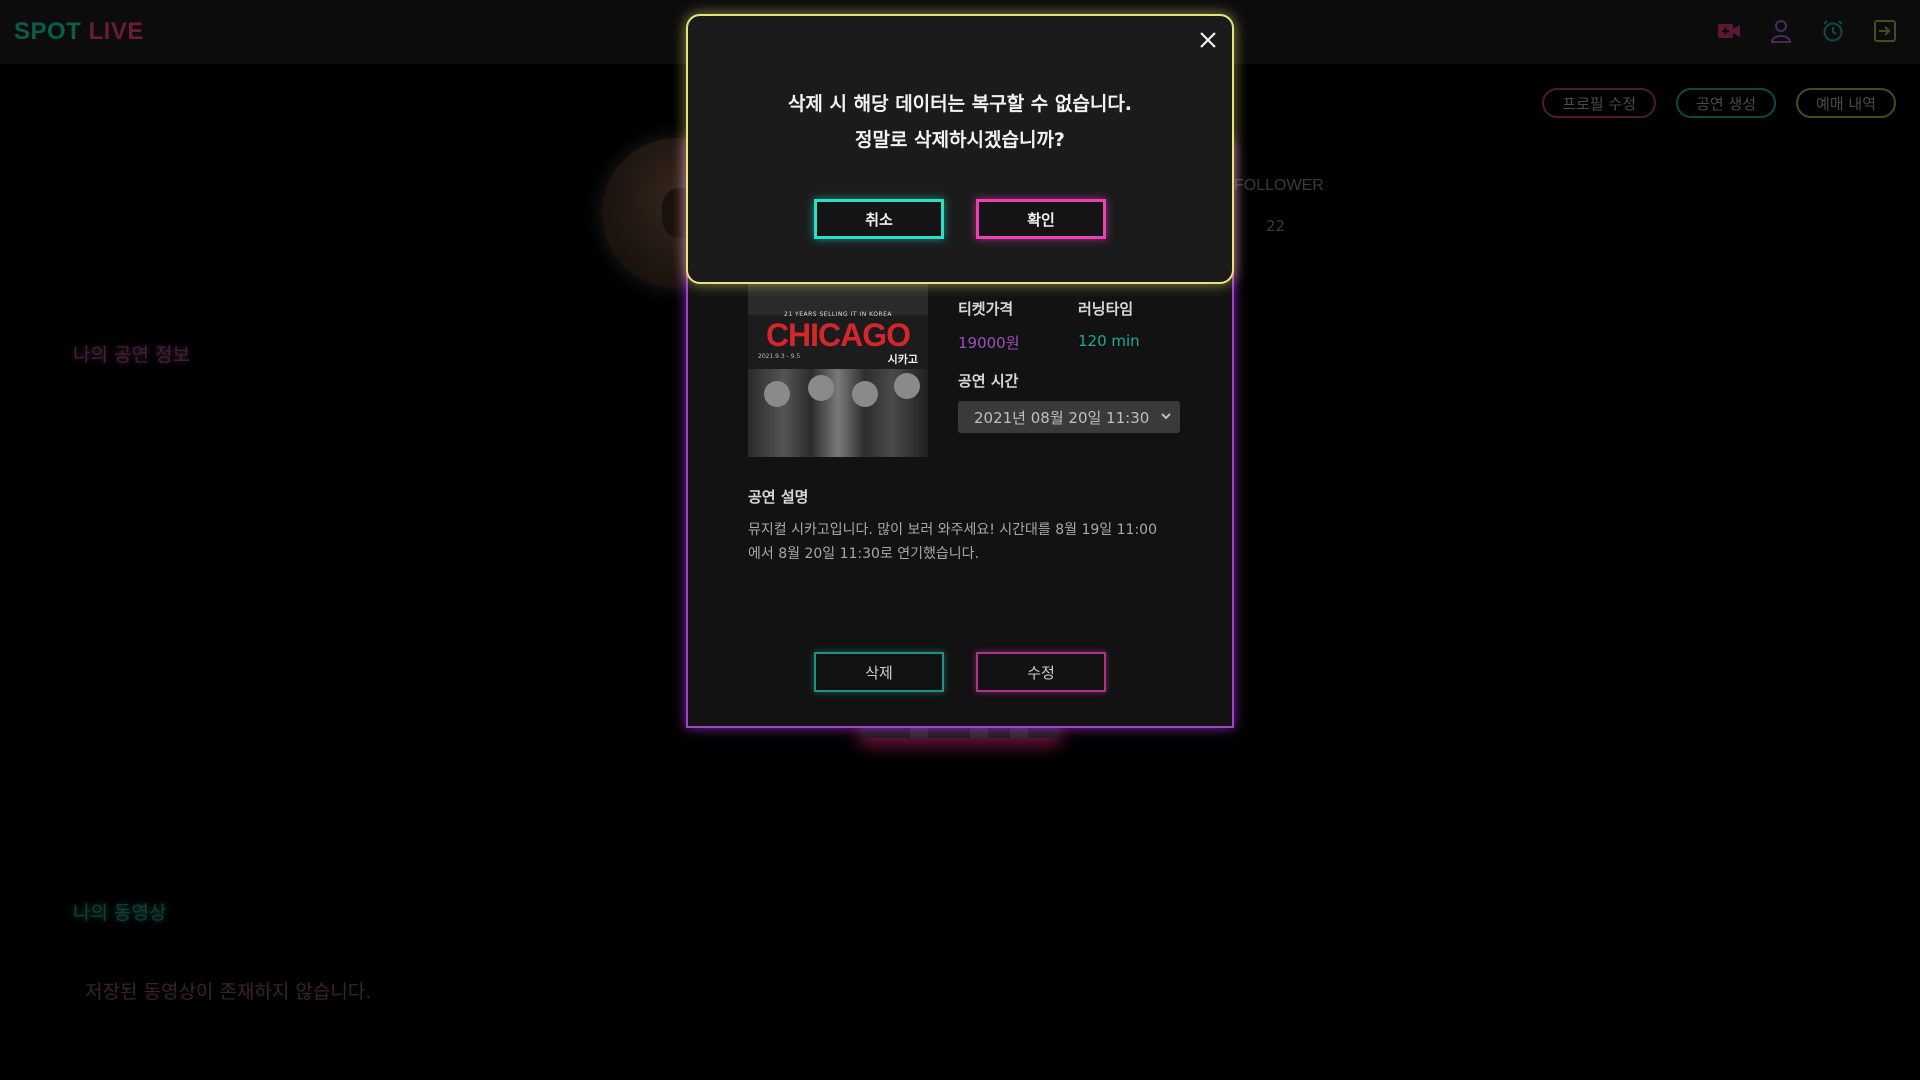  Describe the element at coordinates (960, 122) in the screenshot. I see `confirm-message: 삭제 시 해당 데이터는 복구할 수 없습니다. 정말로 삭제하시겠습니까?` at that location.